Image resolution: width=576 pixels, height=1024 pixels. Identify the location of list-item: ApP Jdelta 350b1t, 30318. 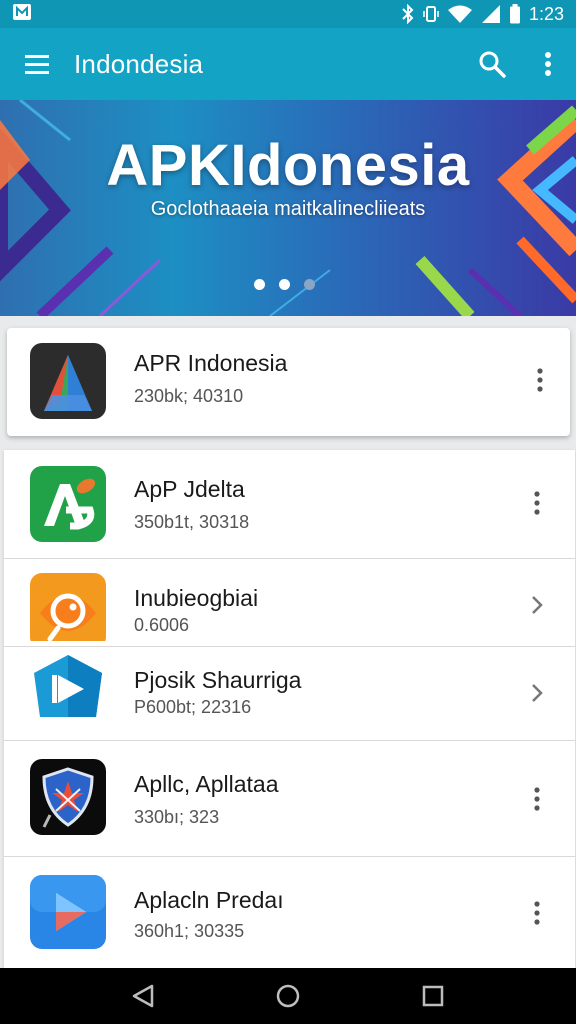
(289, 504).